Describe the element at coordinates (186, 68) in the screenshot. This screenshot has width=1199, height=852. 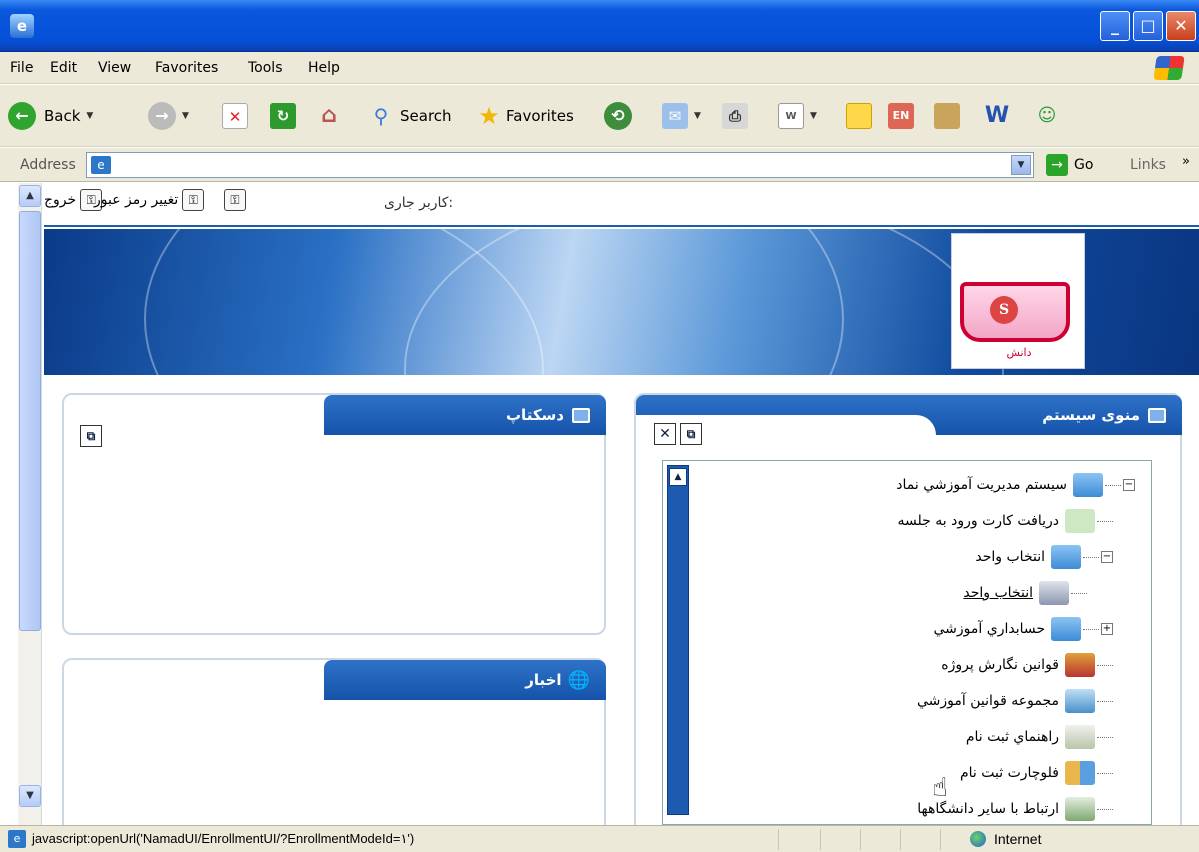
I see `menu-favorites: Favorites` at that location.